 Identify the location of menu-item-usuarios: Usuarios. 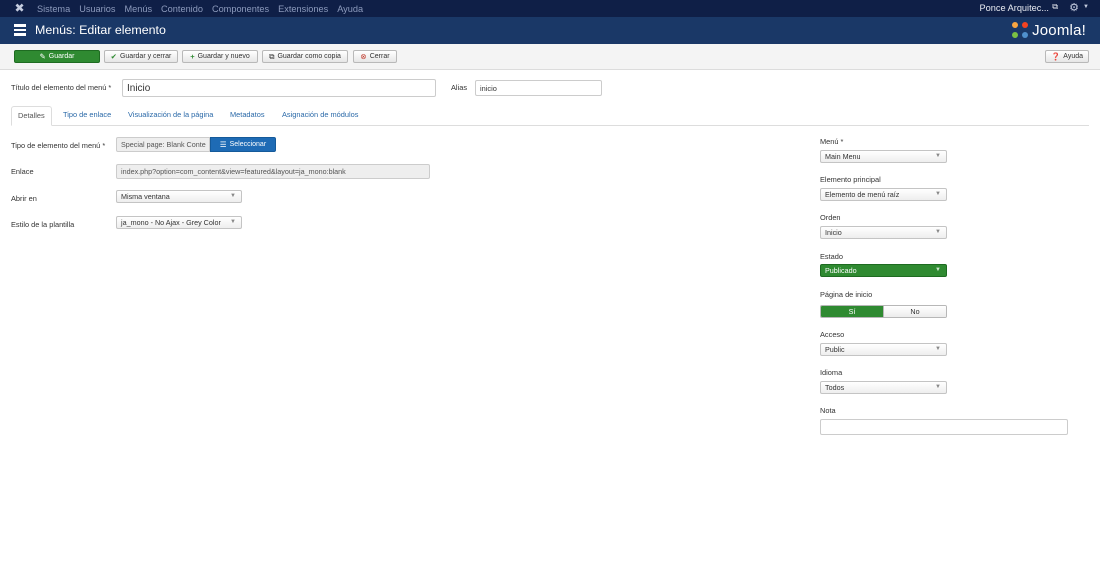
(97, 9).